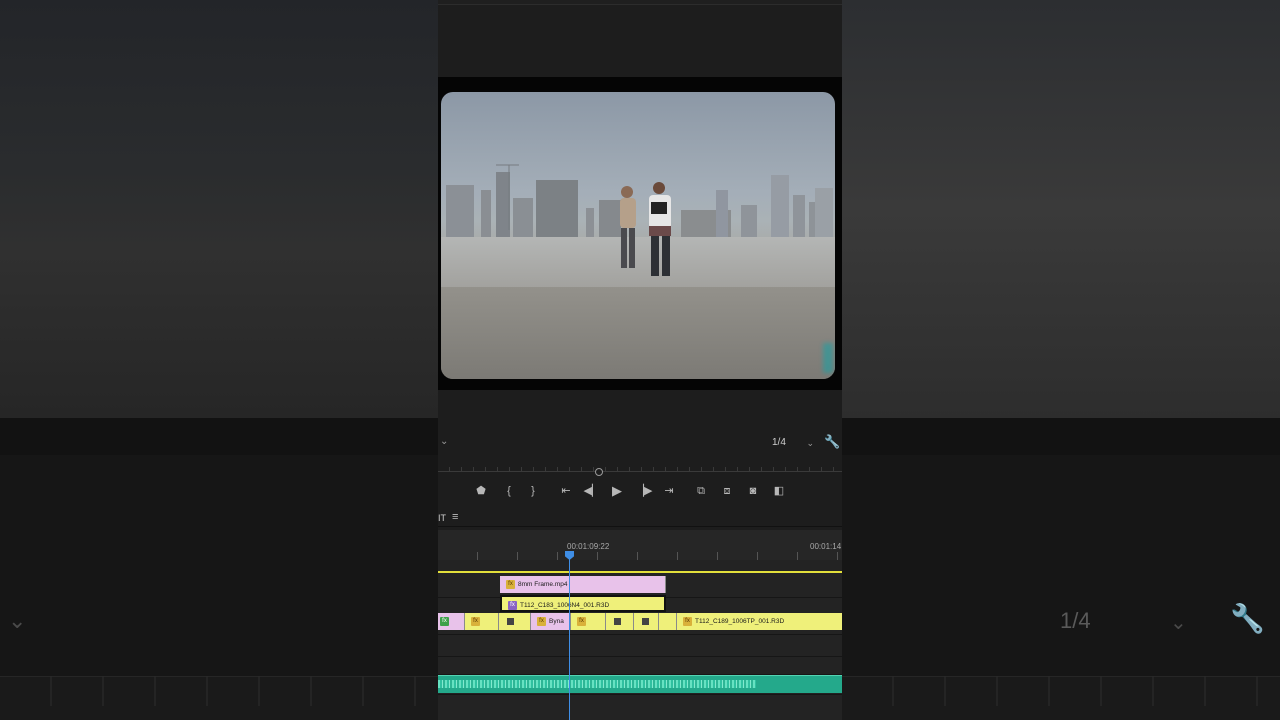  Describe the element at coordinates (442, 518) in the screenshot. I see `sequence-tab: IT` at that location.